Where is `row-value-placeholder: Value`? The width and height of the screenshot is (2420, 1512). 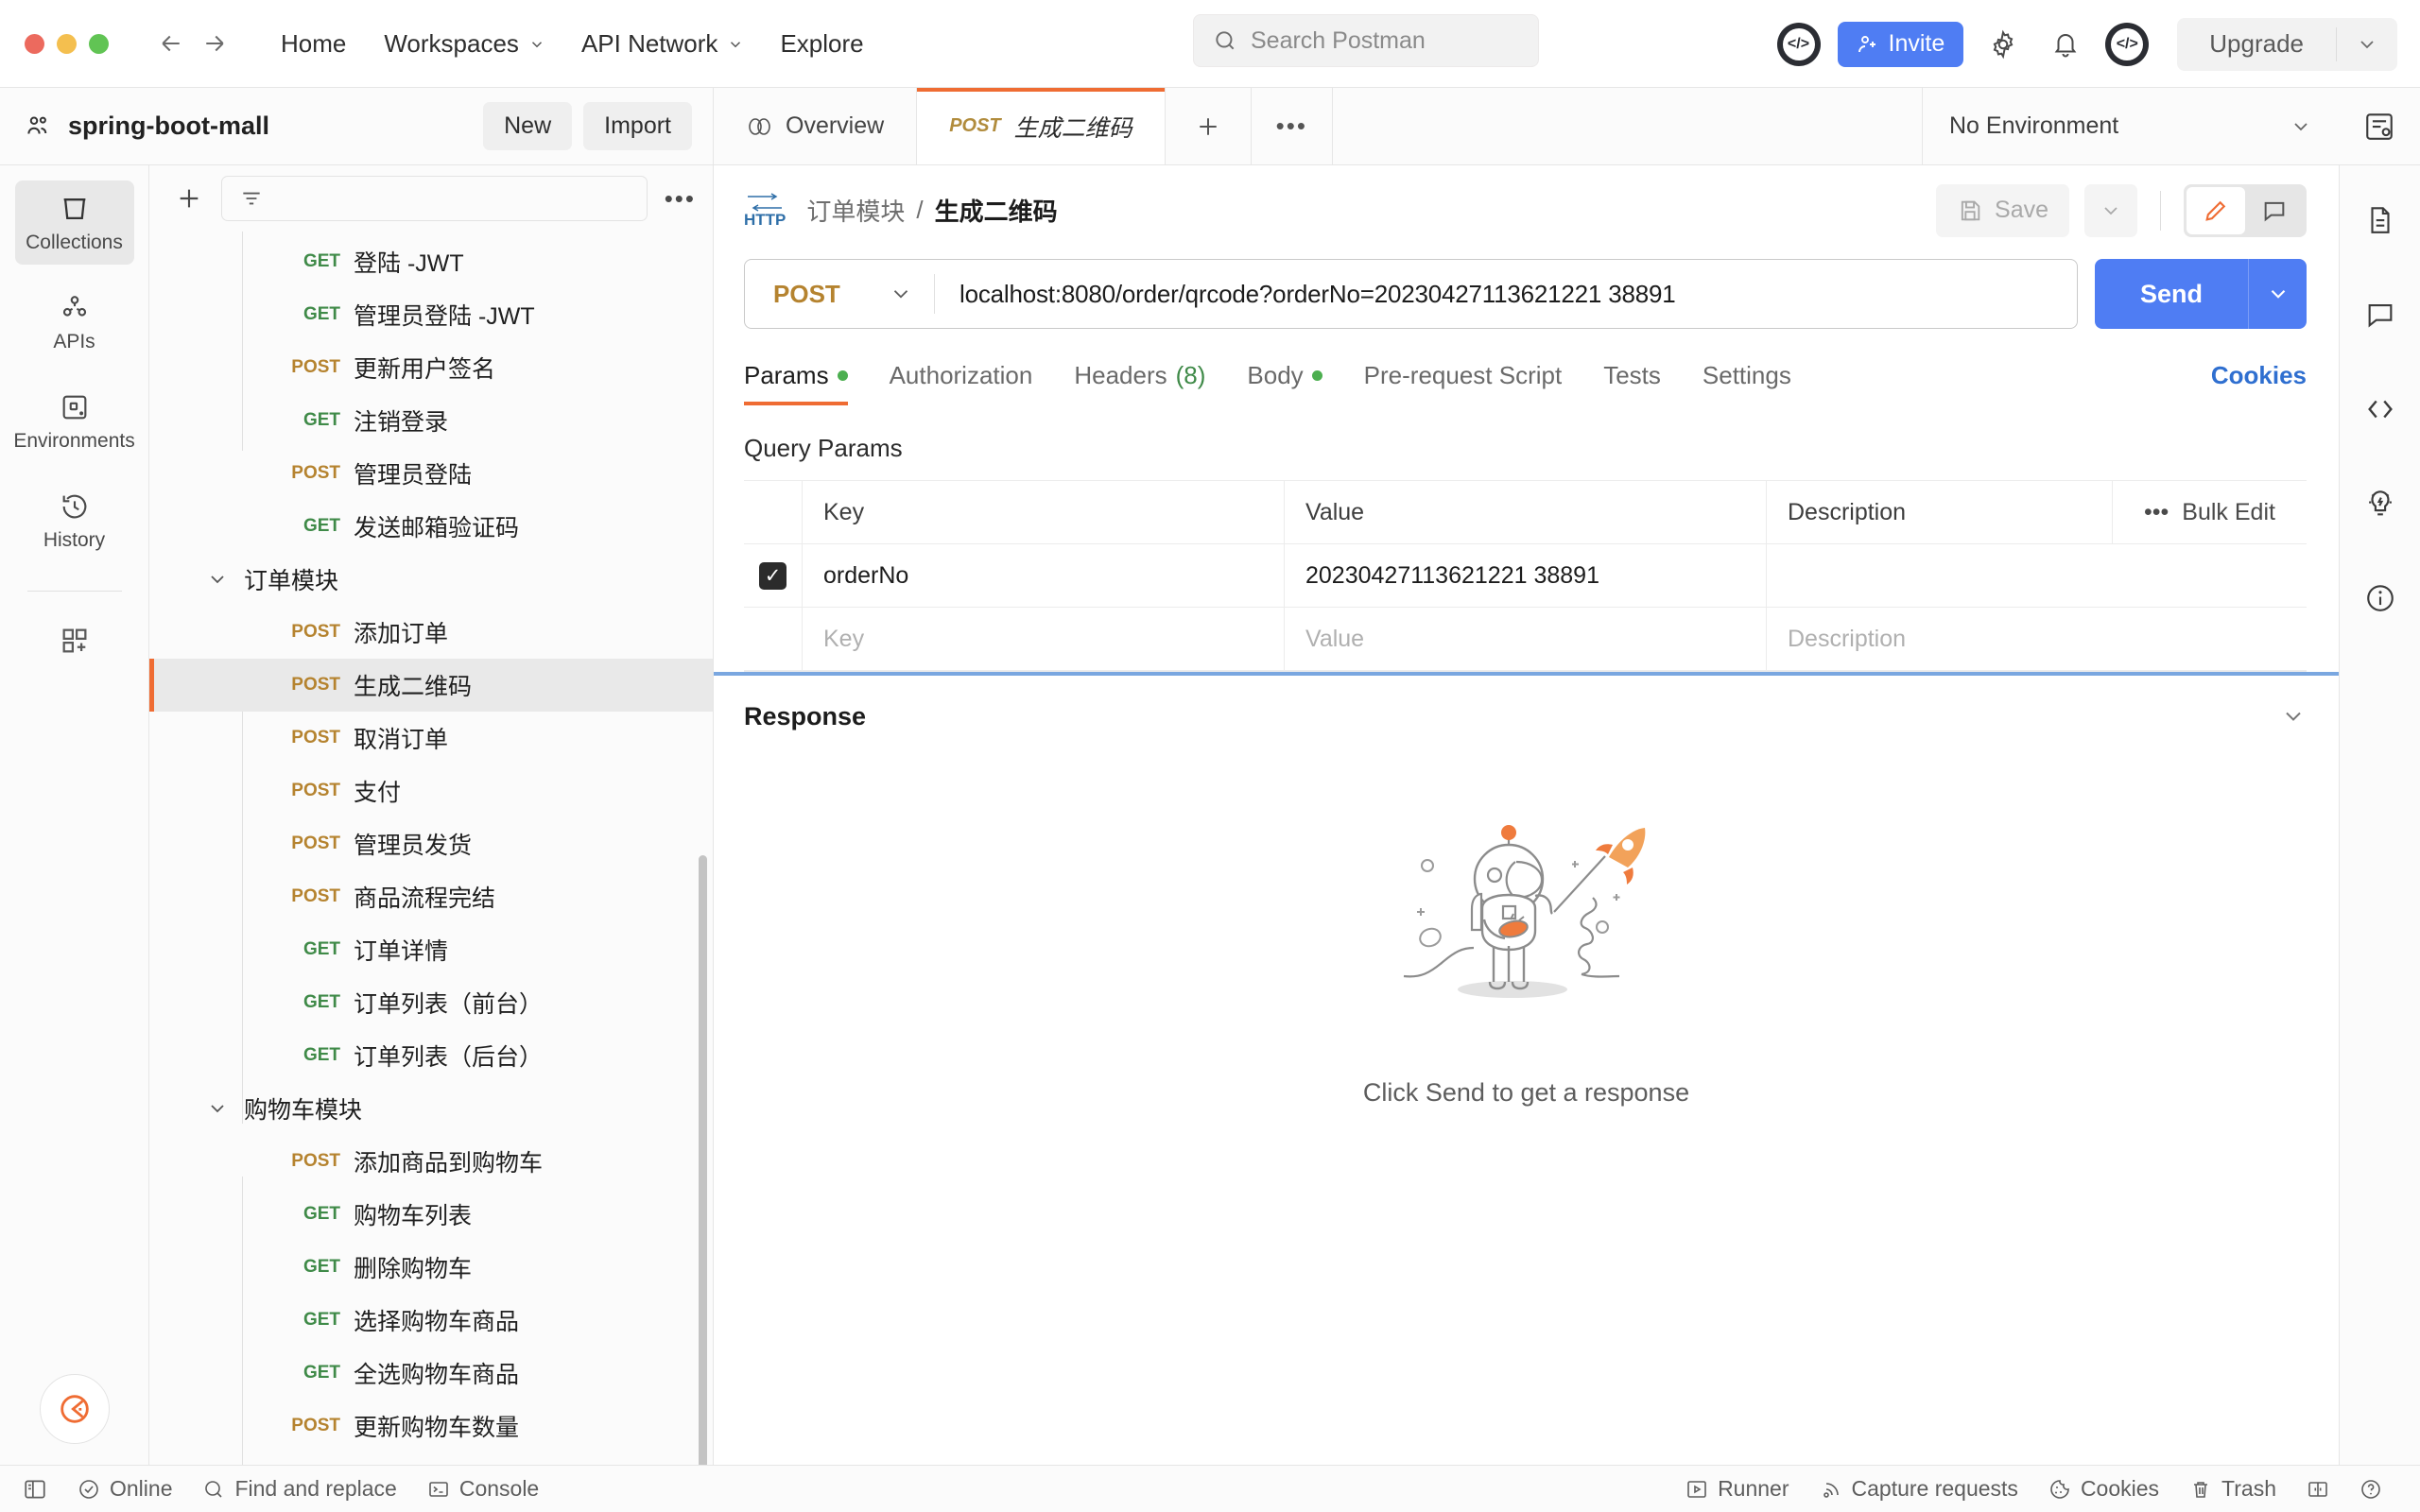
row-value-placeholder: Value is located at coordinates (1526, 639).